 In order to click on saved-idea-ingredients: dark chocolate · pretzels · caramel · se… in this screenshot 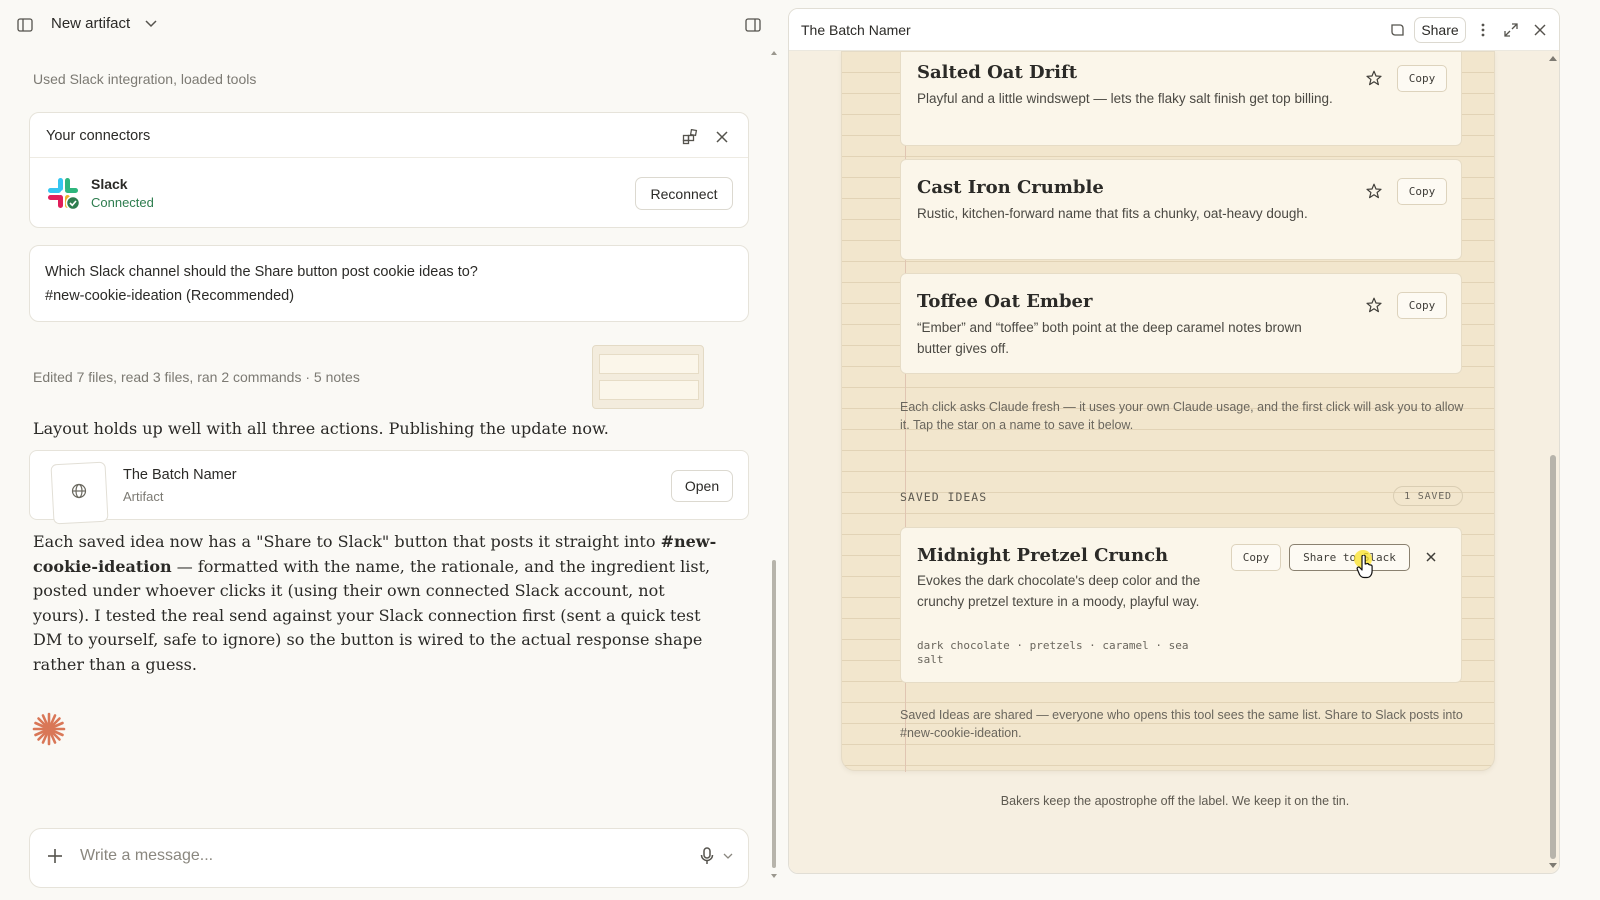, I will do `click(1053, 652)`.